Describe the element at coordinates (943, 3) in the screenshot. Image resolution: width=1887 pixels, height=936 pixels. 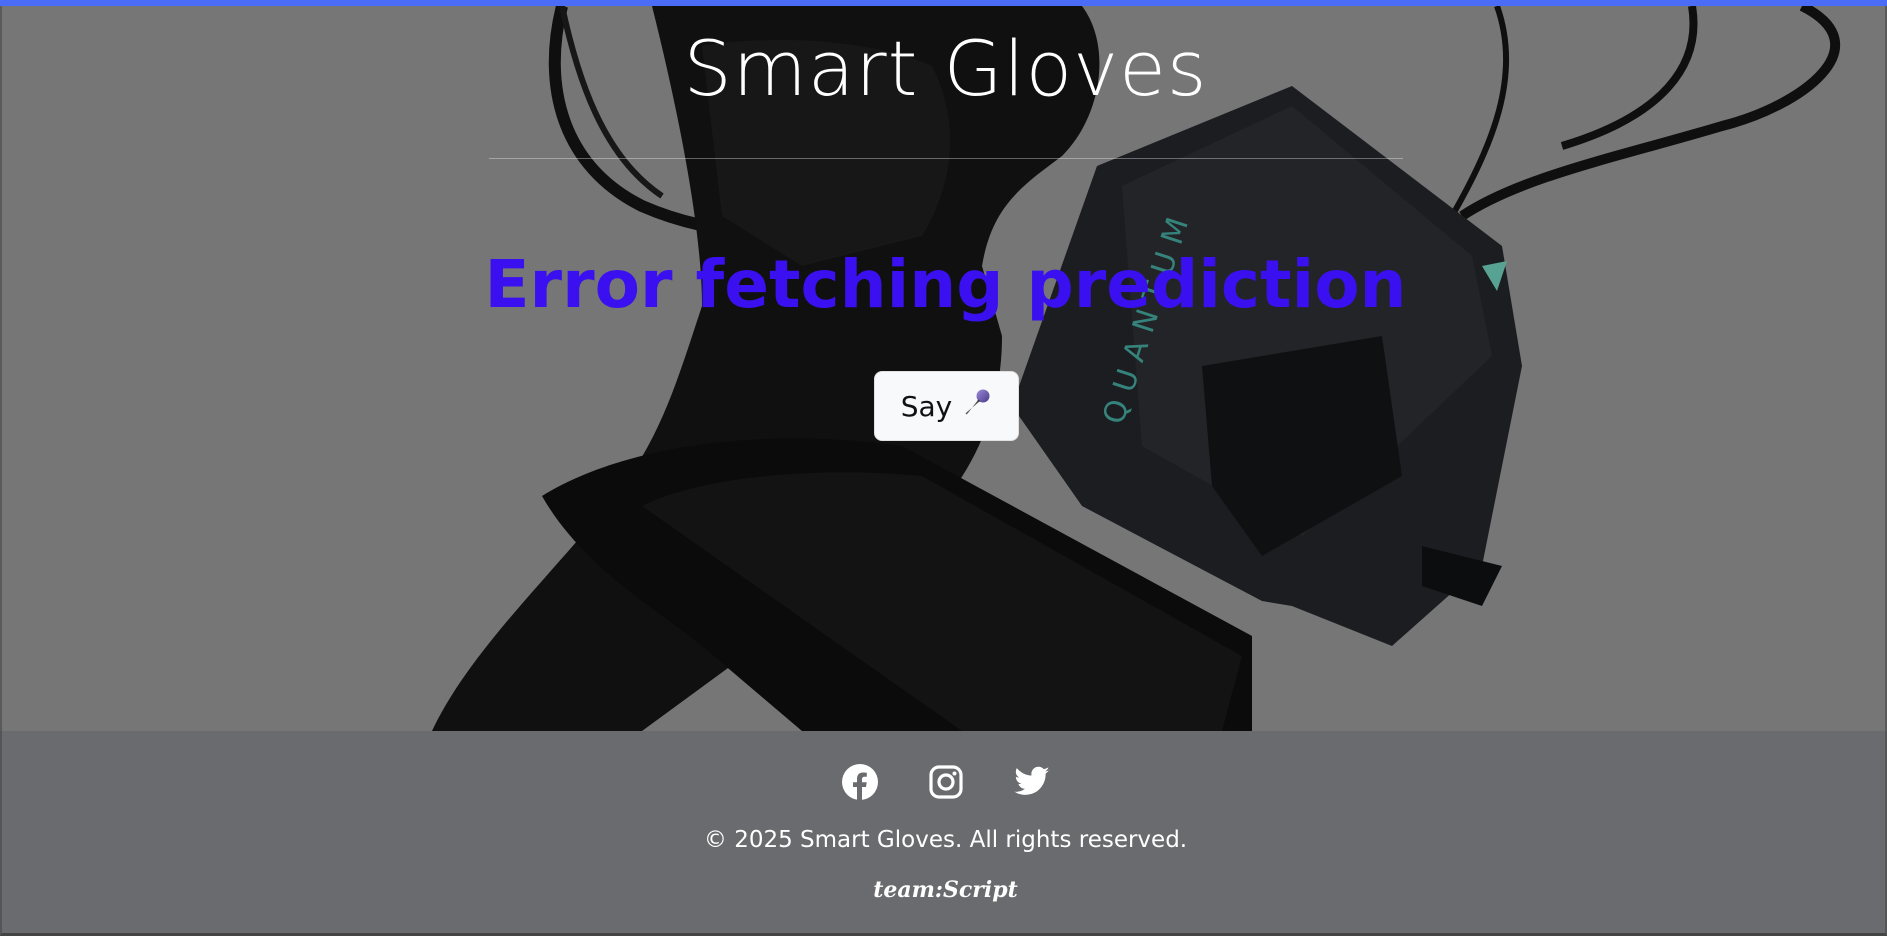
I see `top-accent-bar` at that location.